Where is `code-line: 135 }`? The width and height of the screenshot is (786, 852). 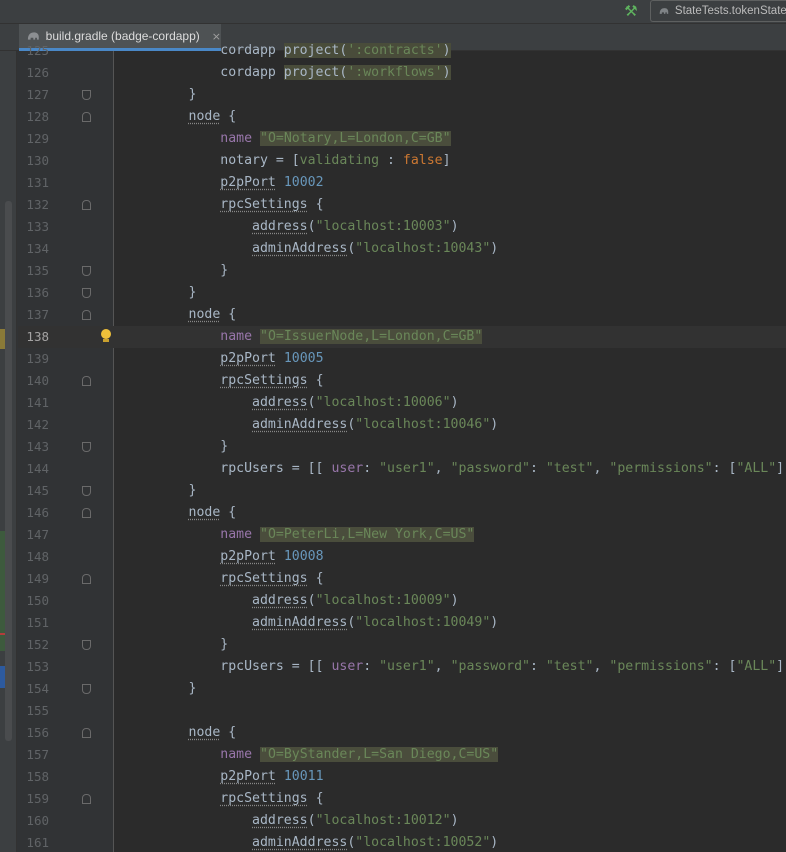
code-line: 135 } is located at coordinates (402, 271).